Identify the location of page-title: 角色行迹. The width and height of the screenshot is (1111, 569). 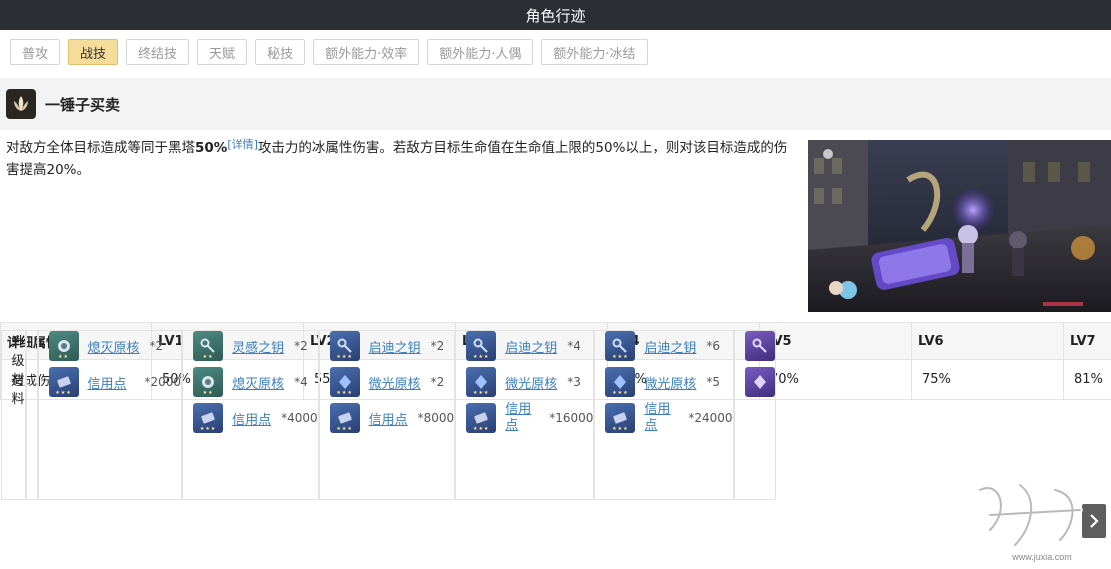
(555, 15).